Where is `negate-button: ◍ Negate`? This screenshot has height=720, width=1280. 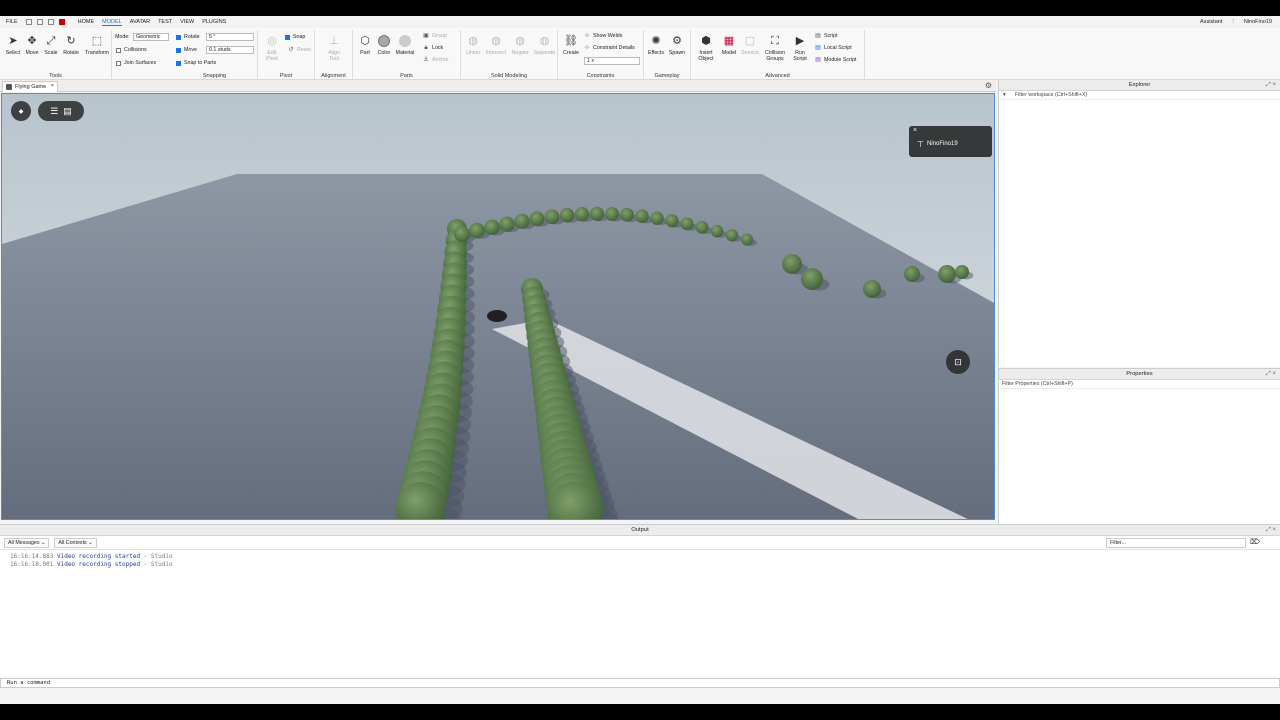
negate-button: ◍ Negate is located at coordinates (520, 45).